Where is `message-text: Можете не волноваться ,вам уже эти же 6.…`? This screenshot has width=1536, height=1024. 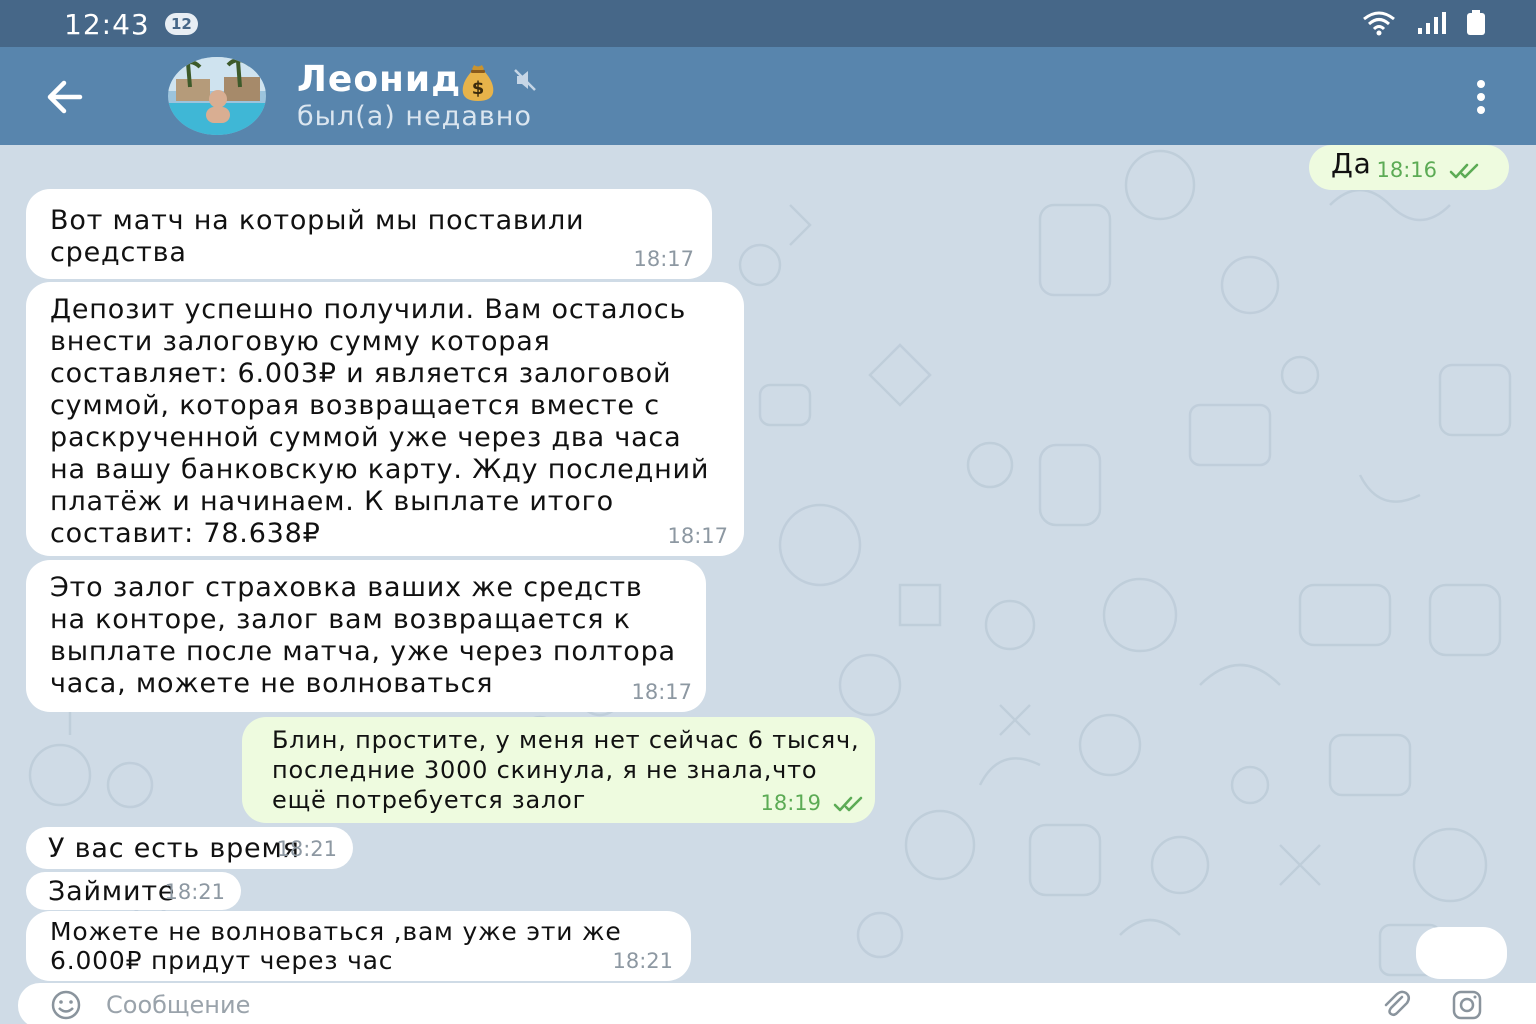 message-text: Можете не волноваться ,вам уже эти же 6.… is located at coordinates (336, 946).